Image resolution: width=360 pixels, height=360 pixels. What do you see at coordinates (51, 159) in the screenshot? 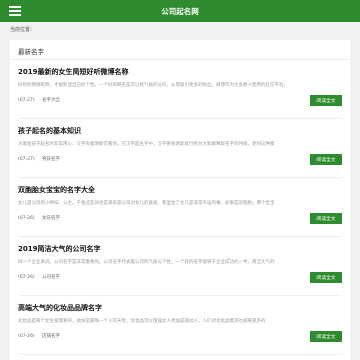
I see `article-category: 男孩名字` at bounding box center [51, 159].